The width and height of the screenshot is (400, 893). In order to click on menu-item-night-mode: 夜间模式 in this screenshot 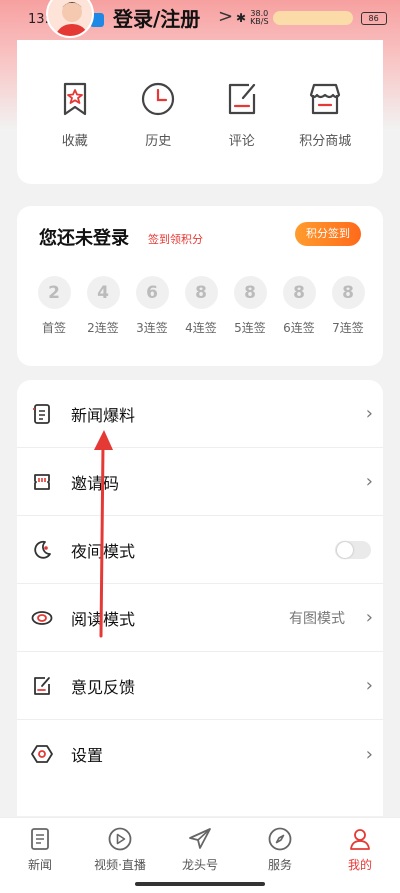, I will do `click(200, 550)`.